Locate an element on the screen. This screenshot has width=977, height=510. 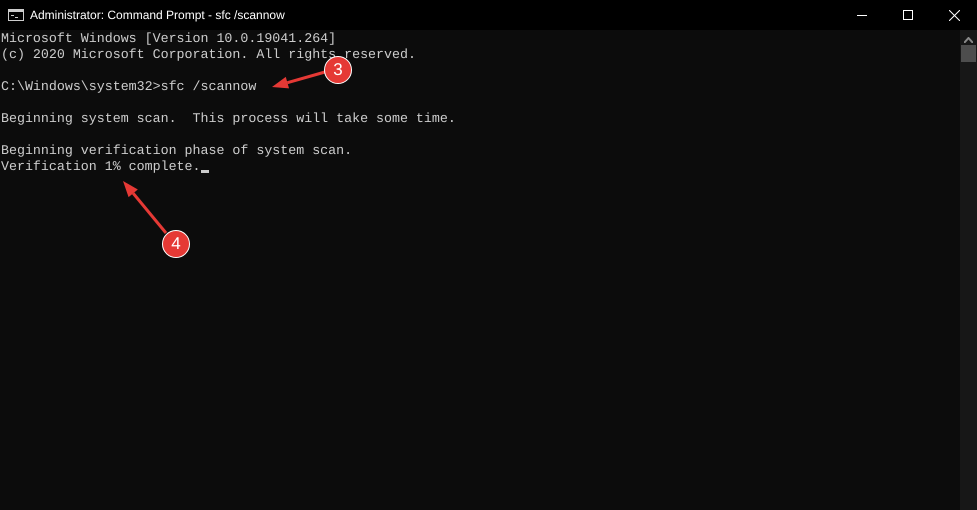
console-line: Beginning verification phase of system scan. is located at coordinates (176, 151).